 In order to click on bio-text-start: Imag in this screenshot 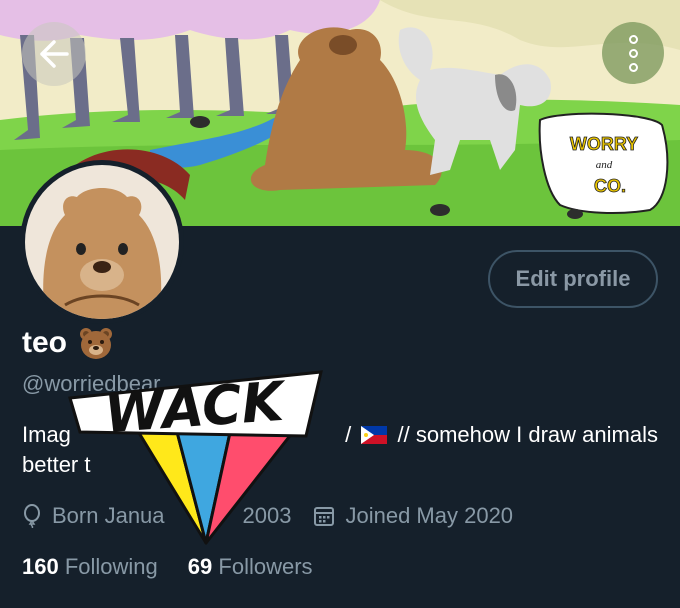, I will do `click(46, 434)`.